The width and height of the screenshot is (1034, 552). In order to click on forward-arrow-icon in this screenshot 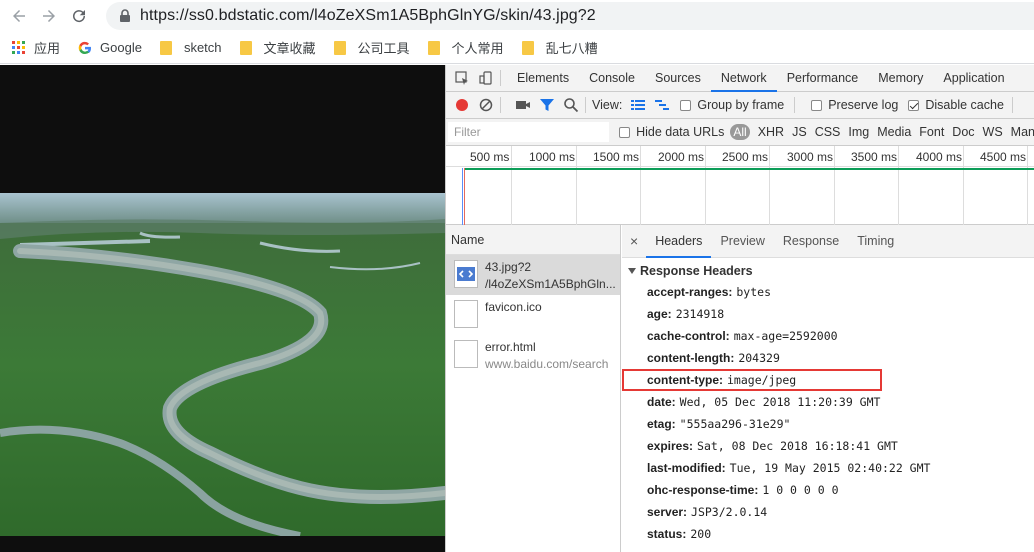, I will do `click(49, 16)`.